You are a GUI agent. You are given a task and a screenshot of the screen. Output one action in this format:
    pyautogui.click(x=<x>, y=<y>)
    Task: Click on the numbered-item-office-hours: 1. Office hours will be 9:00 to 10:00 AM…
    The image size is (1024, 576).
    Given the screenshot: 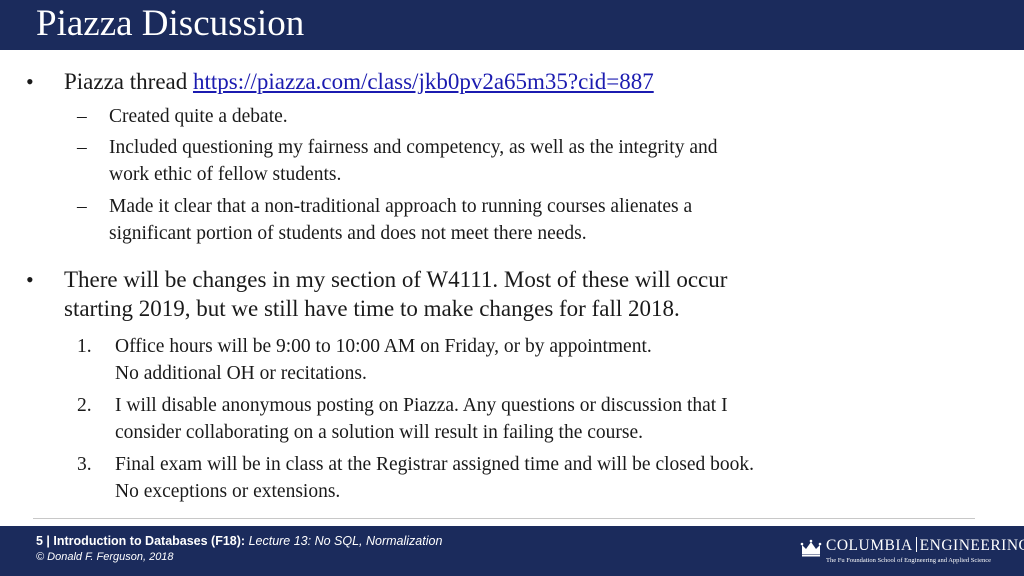 What is the action you would take?
    pyautogui.click(x=536, y=360)
    